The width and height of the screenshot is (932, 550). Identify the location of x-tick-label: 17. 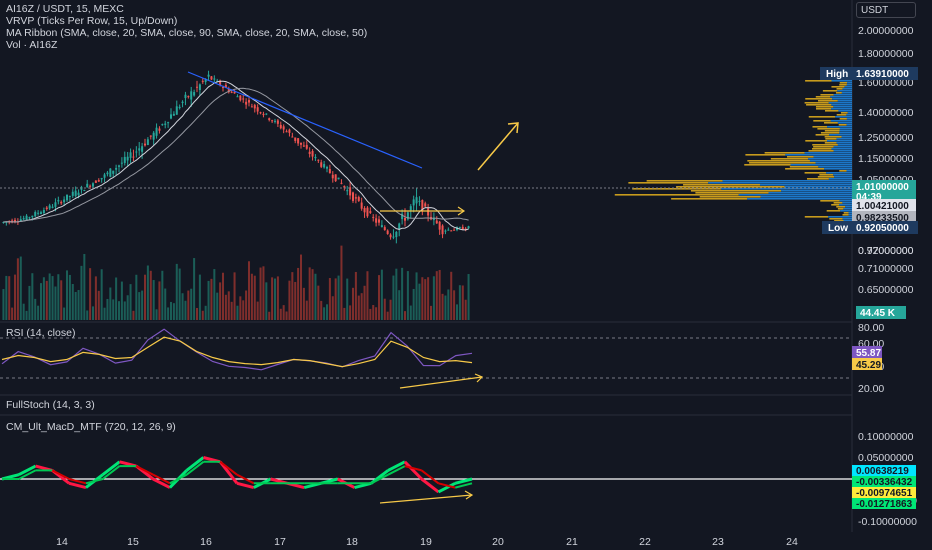
(280, 542).